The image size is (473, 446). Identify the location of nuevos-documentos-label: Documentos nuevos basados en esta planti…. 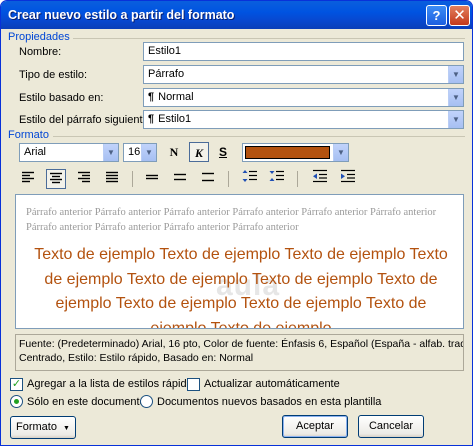
(269, 402).